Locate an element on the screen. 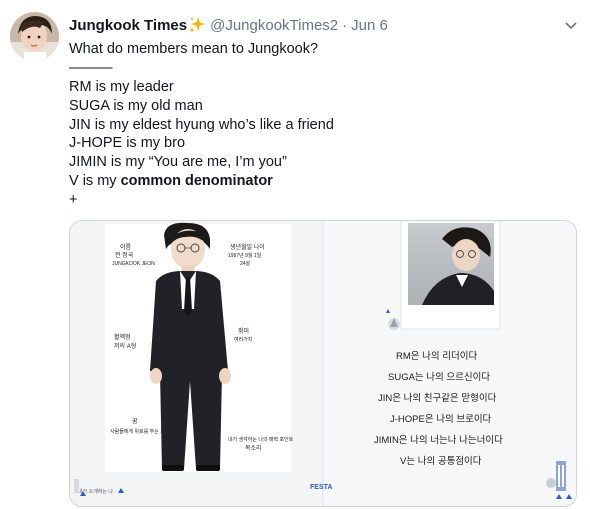  note-line: JIMIN은 나의 너는나 나는너이다 is located at coordinates (438, 440).